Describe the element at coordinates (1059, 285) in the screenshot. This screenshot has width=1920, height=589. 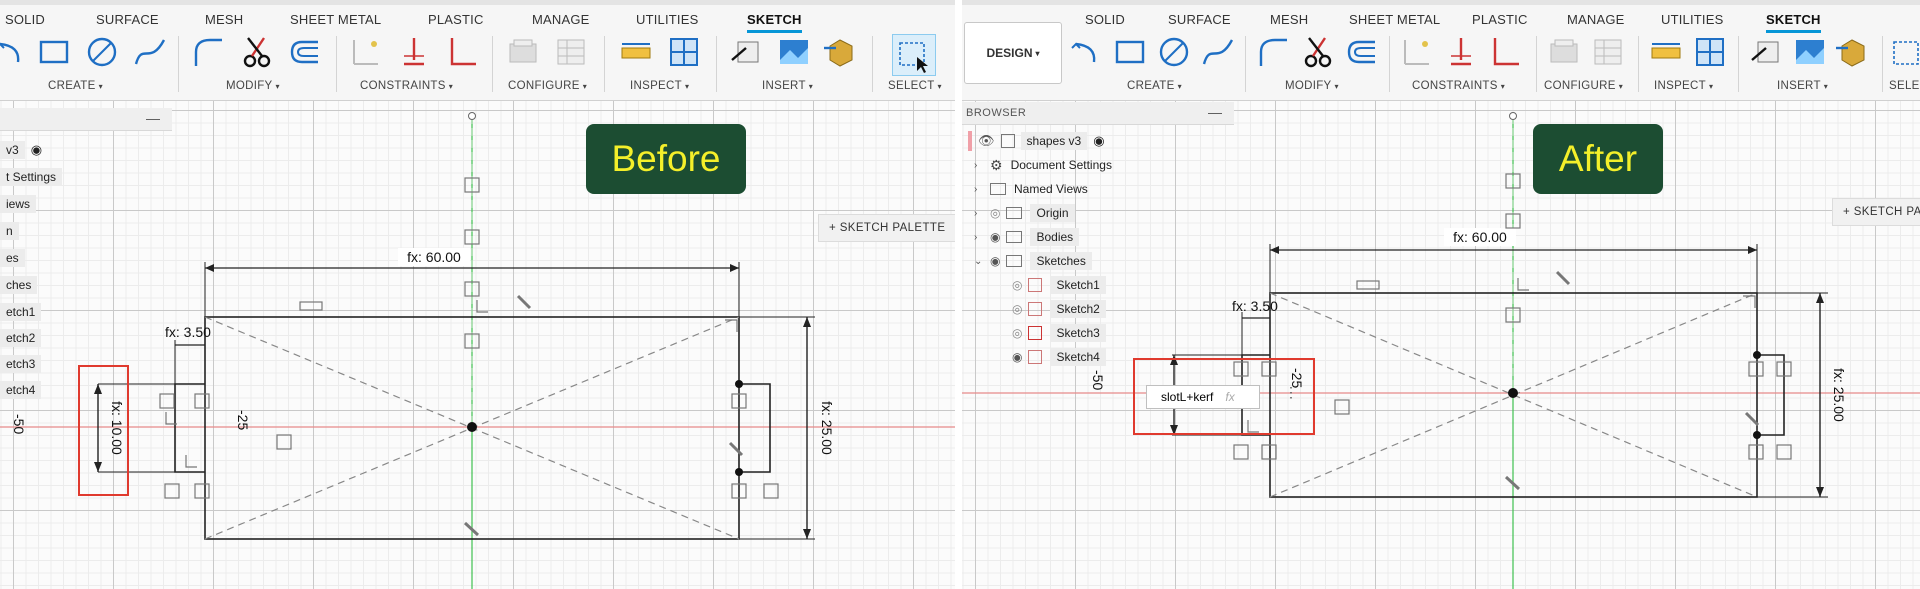
I see `browser-row: ◎ Sketch1` at that location.